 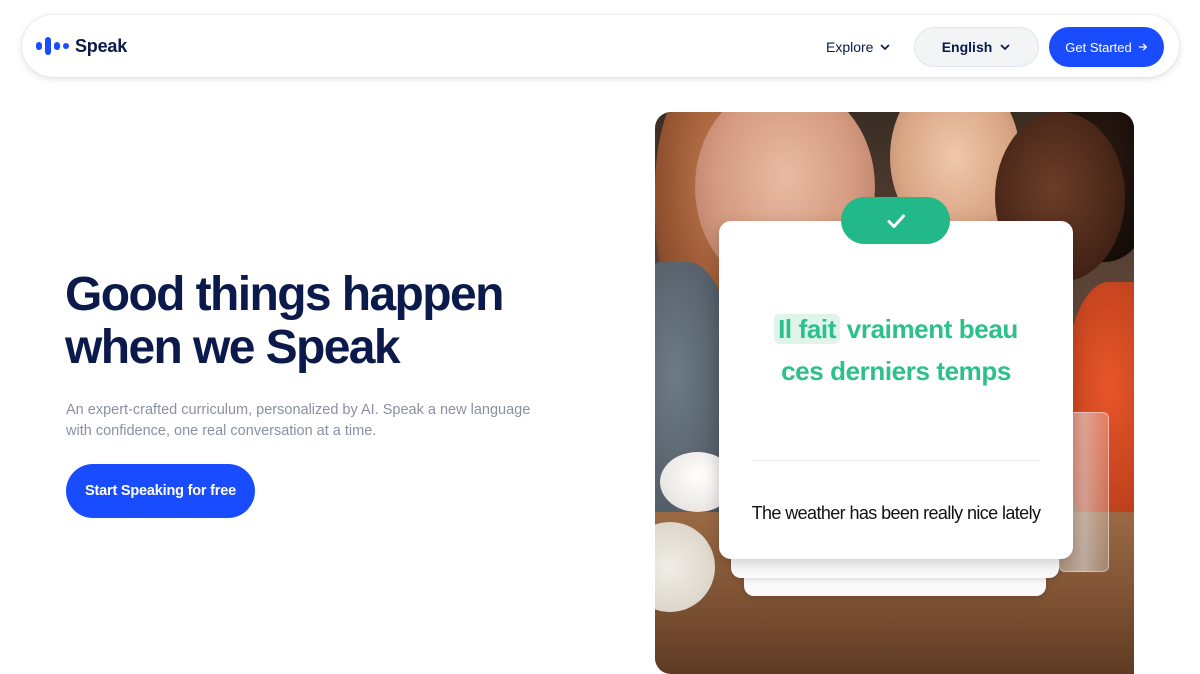 What do you see at coordinates (1098, 47) in the screenshot?
I see `get-started-label: Get Started` at bounding box center [1098, 47].